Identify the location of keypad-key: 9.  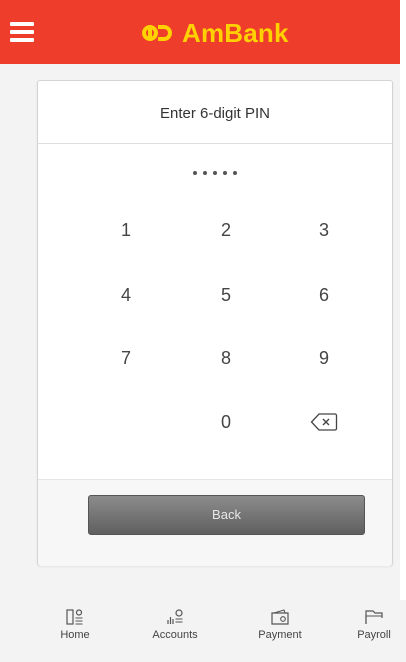
(324, 358).